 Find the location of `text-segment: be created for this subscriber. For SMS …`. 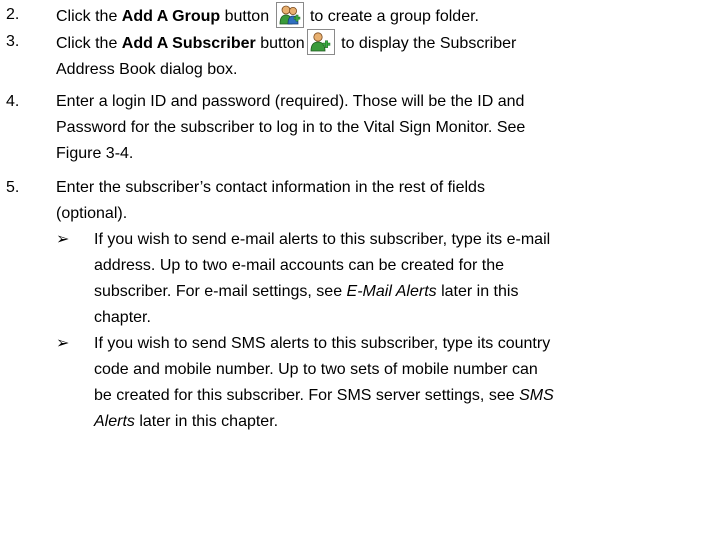

text-segment: be created for this subscriber. For SMS … is located at coordinates (307, 395).